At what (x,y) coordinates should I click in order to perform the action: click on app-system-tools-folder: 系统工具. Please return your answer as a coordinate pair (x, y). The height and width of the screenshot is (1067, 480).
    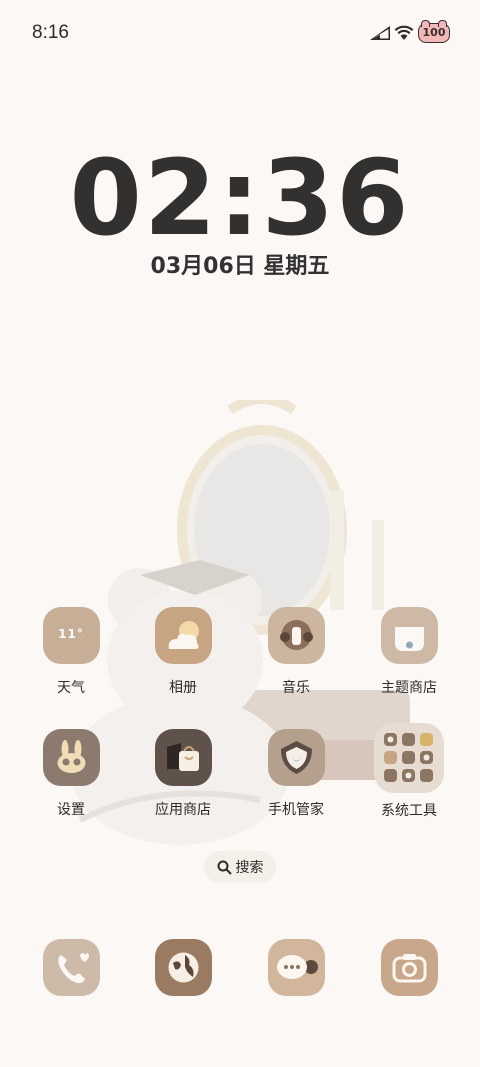
    Looking at the image, I should click on (409, 771).